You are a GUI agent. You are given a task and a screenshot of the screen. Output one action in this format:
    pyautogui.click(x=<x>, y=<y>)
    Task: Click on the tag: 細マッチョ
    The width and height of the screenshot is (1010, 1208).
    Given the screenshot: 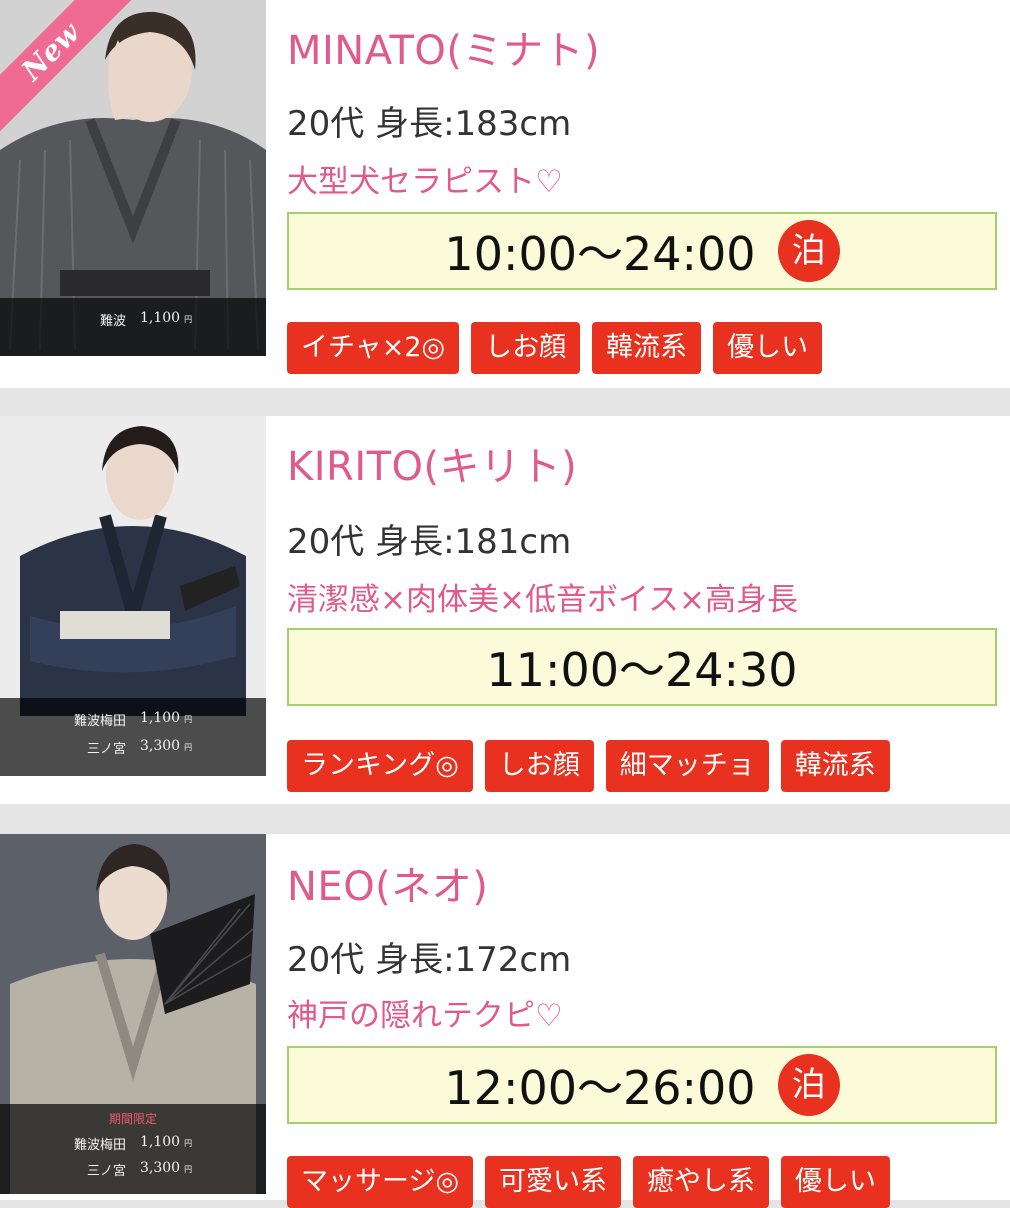 What is the action you would take?
    pyautogui.click(x=687, y=766)
    